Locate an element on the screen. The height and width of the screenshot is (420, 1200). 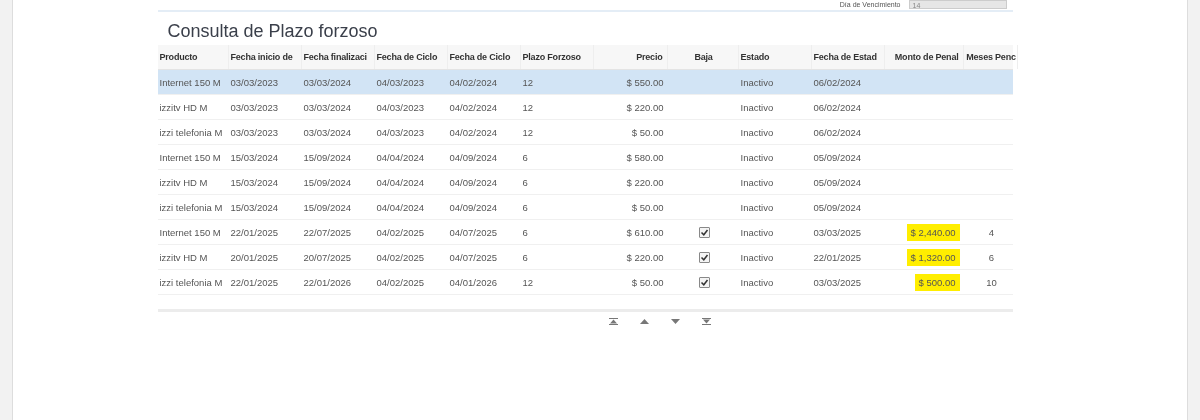
table-cell: 20/07/2025 is located at coordinates (327, 257).